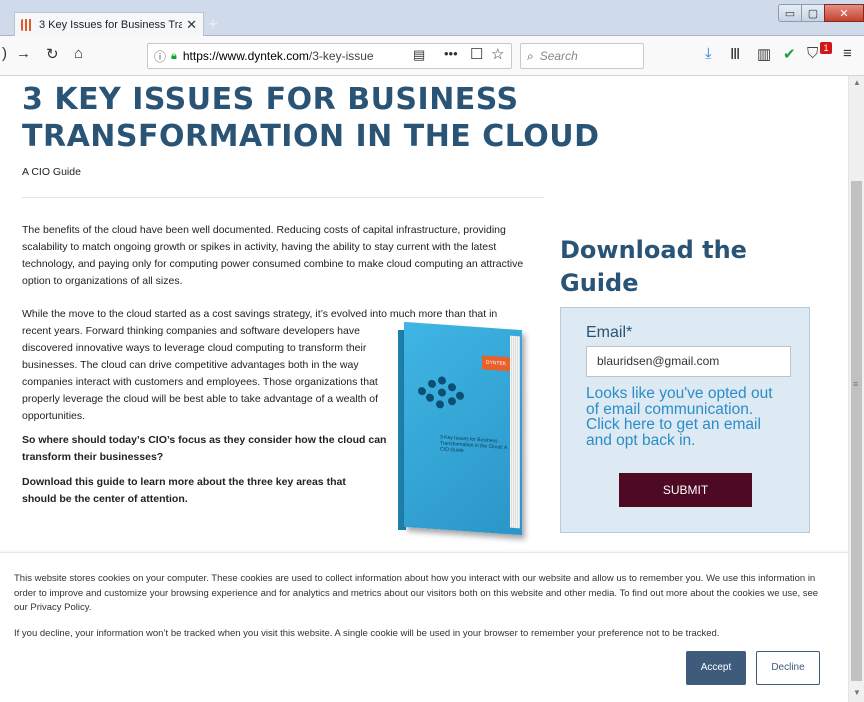 Image resolution: width=864 pixels, height=702 pixels. What do you see at coordinates (685, 490) in the screenshot?
I see `submit-button: SUBMIT` at bounding box center [685, 490].